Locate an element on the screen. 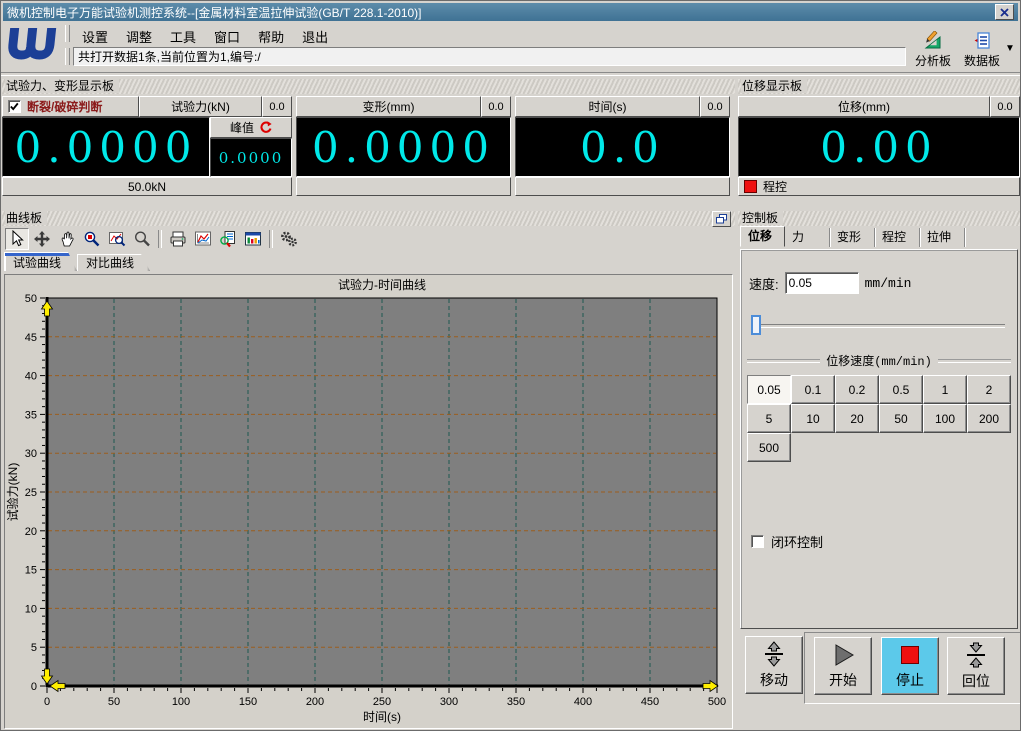 Image resolution: width=1021 pixels, height=731 pixels. fracture-checkbox-cell: 断裂/破碎判断 is located at coordinates (70, 106).